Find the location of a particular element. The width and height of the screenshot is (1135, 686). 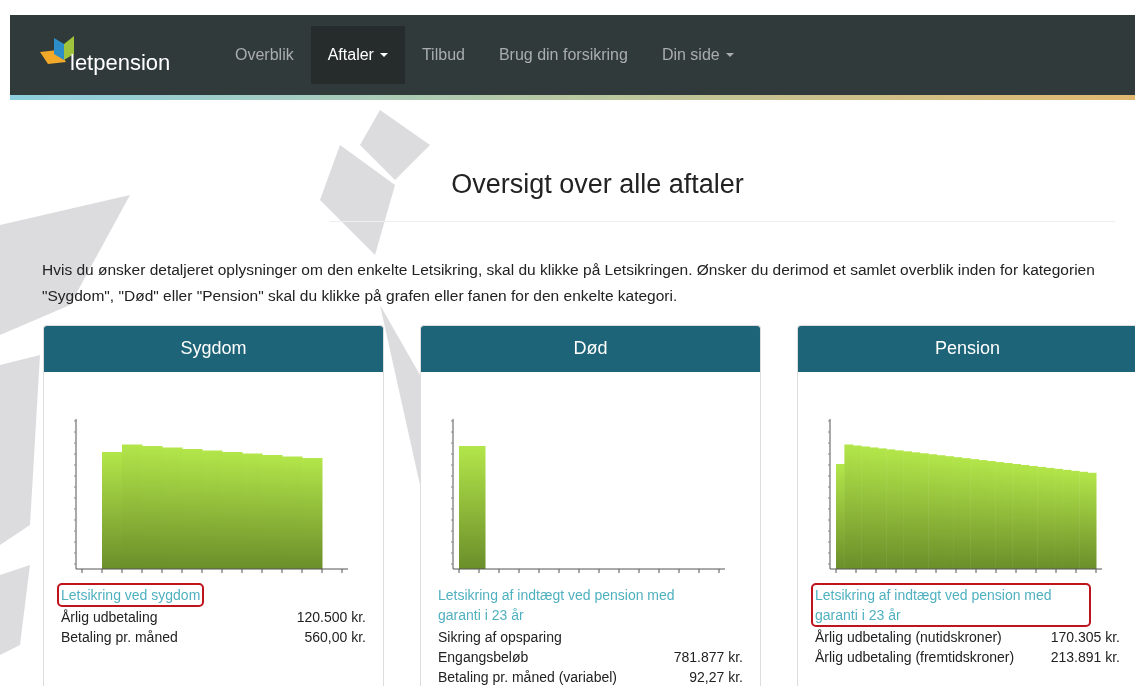

page-title: Oversigt over alle aftaler is located at coordinates (597, 184).